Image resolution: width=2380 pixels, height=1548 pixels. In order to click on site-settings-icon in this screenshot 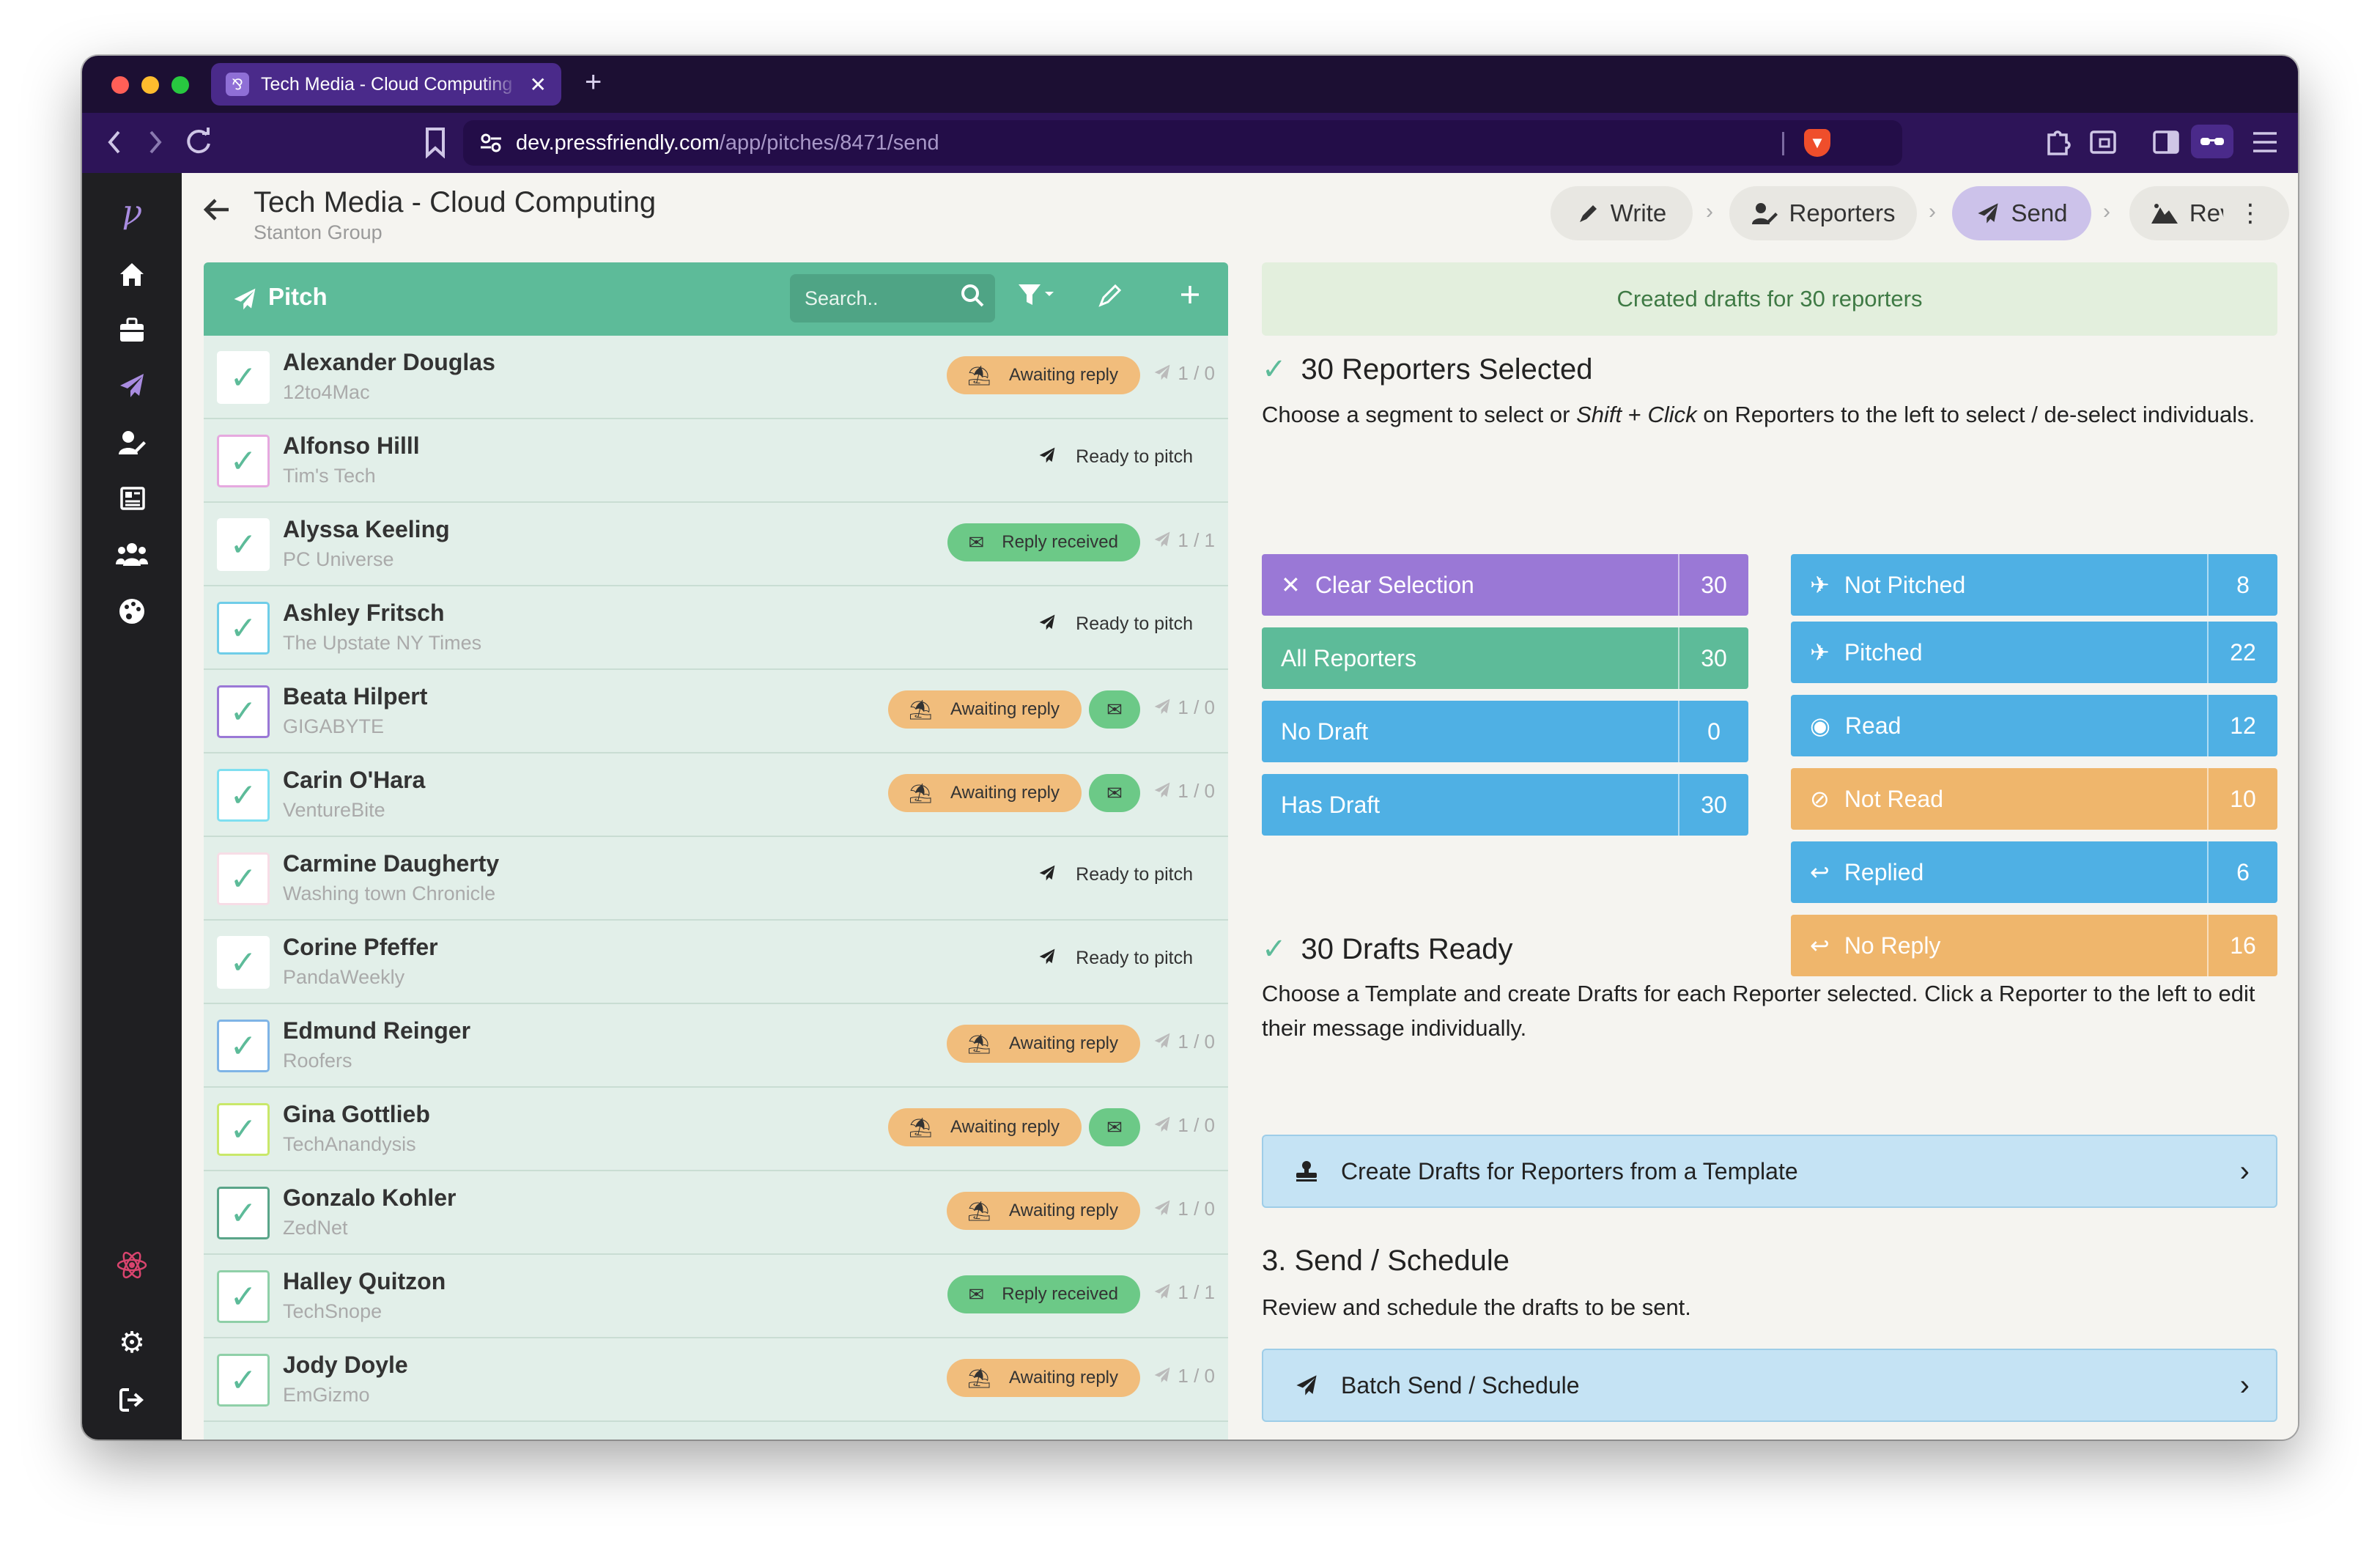, I will do `click(491, 143)`.